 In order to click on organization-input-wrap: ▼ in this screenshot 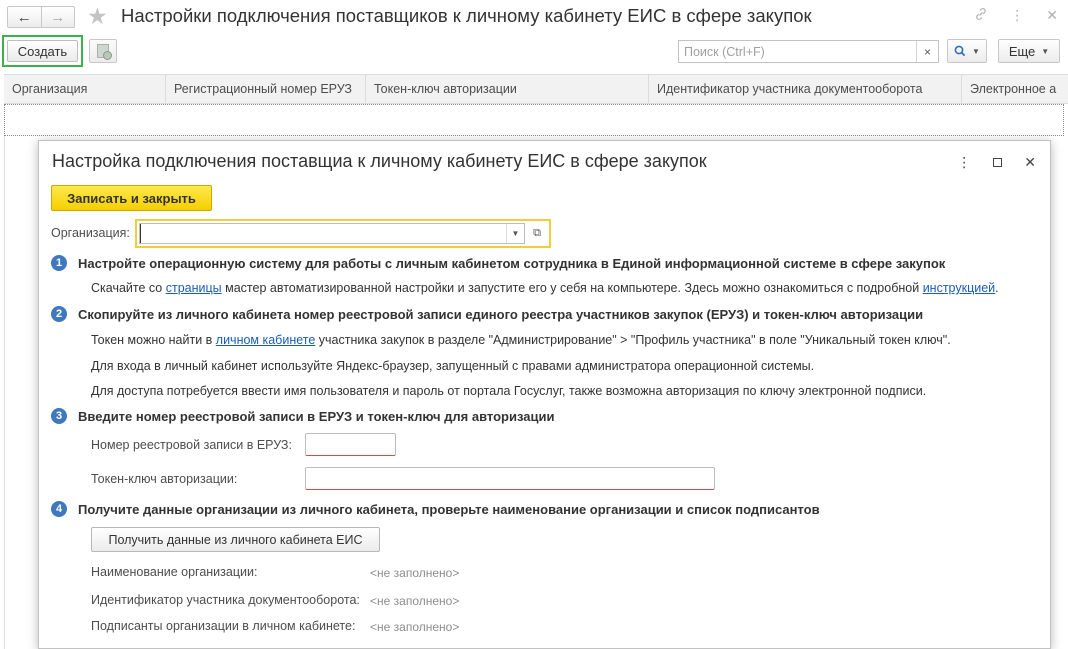, I will do `click(332, 233)`.